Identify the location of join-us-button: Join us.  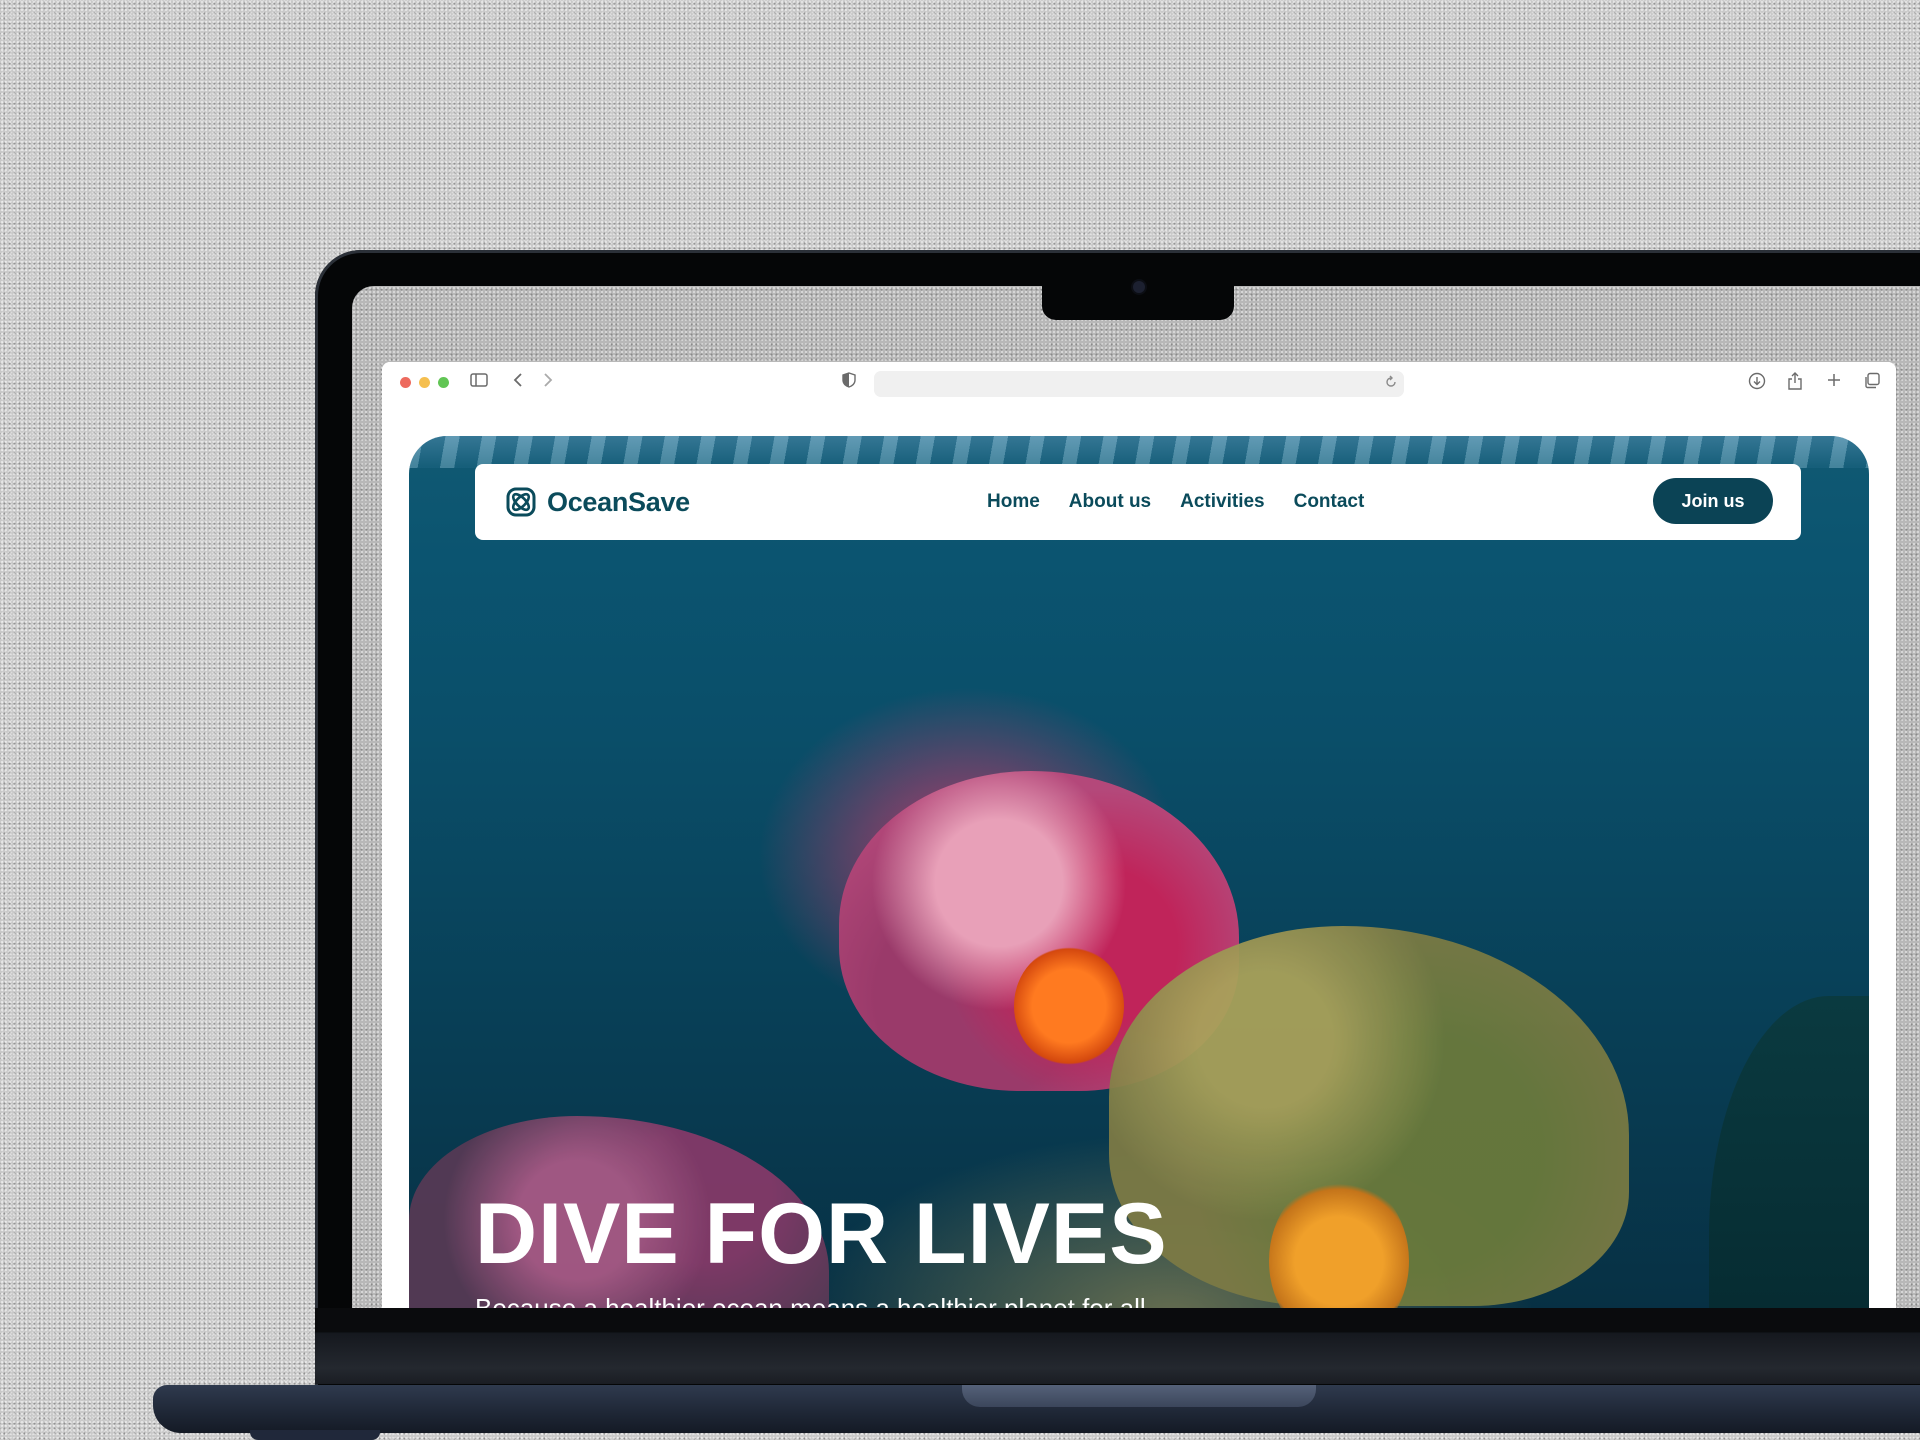
(1713, 501).